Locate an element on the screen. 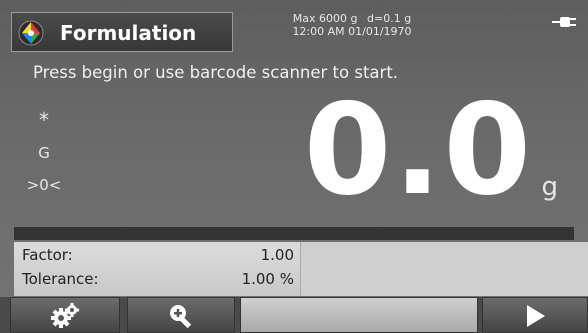  softkey-bar is located at coordinates (294, 315).